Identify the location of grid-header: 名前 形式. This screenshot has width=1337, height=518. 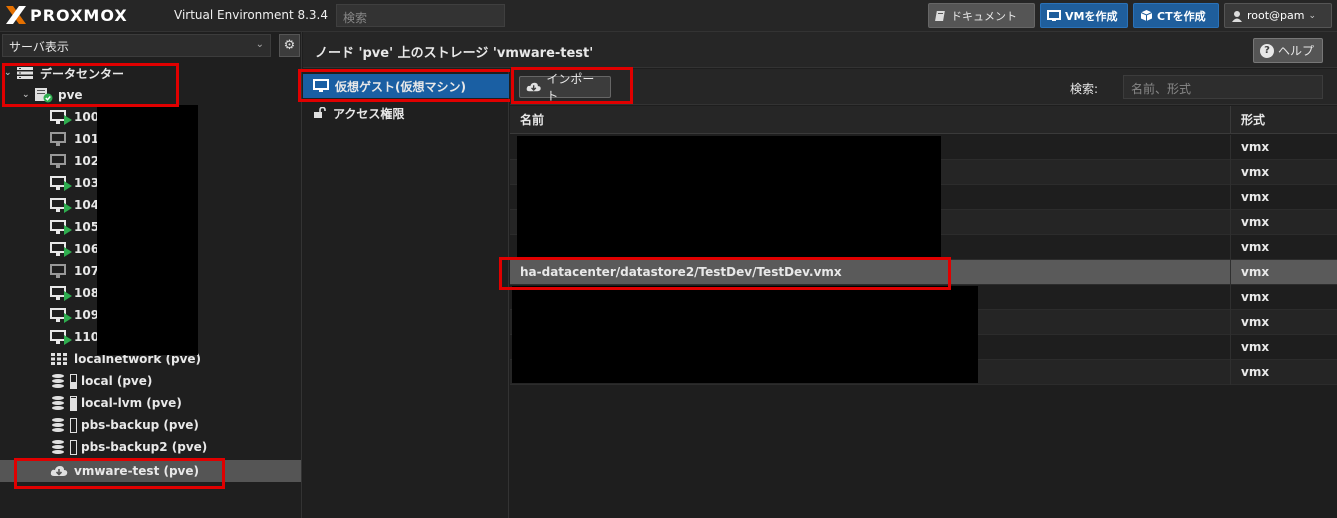
(923, 120).